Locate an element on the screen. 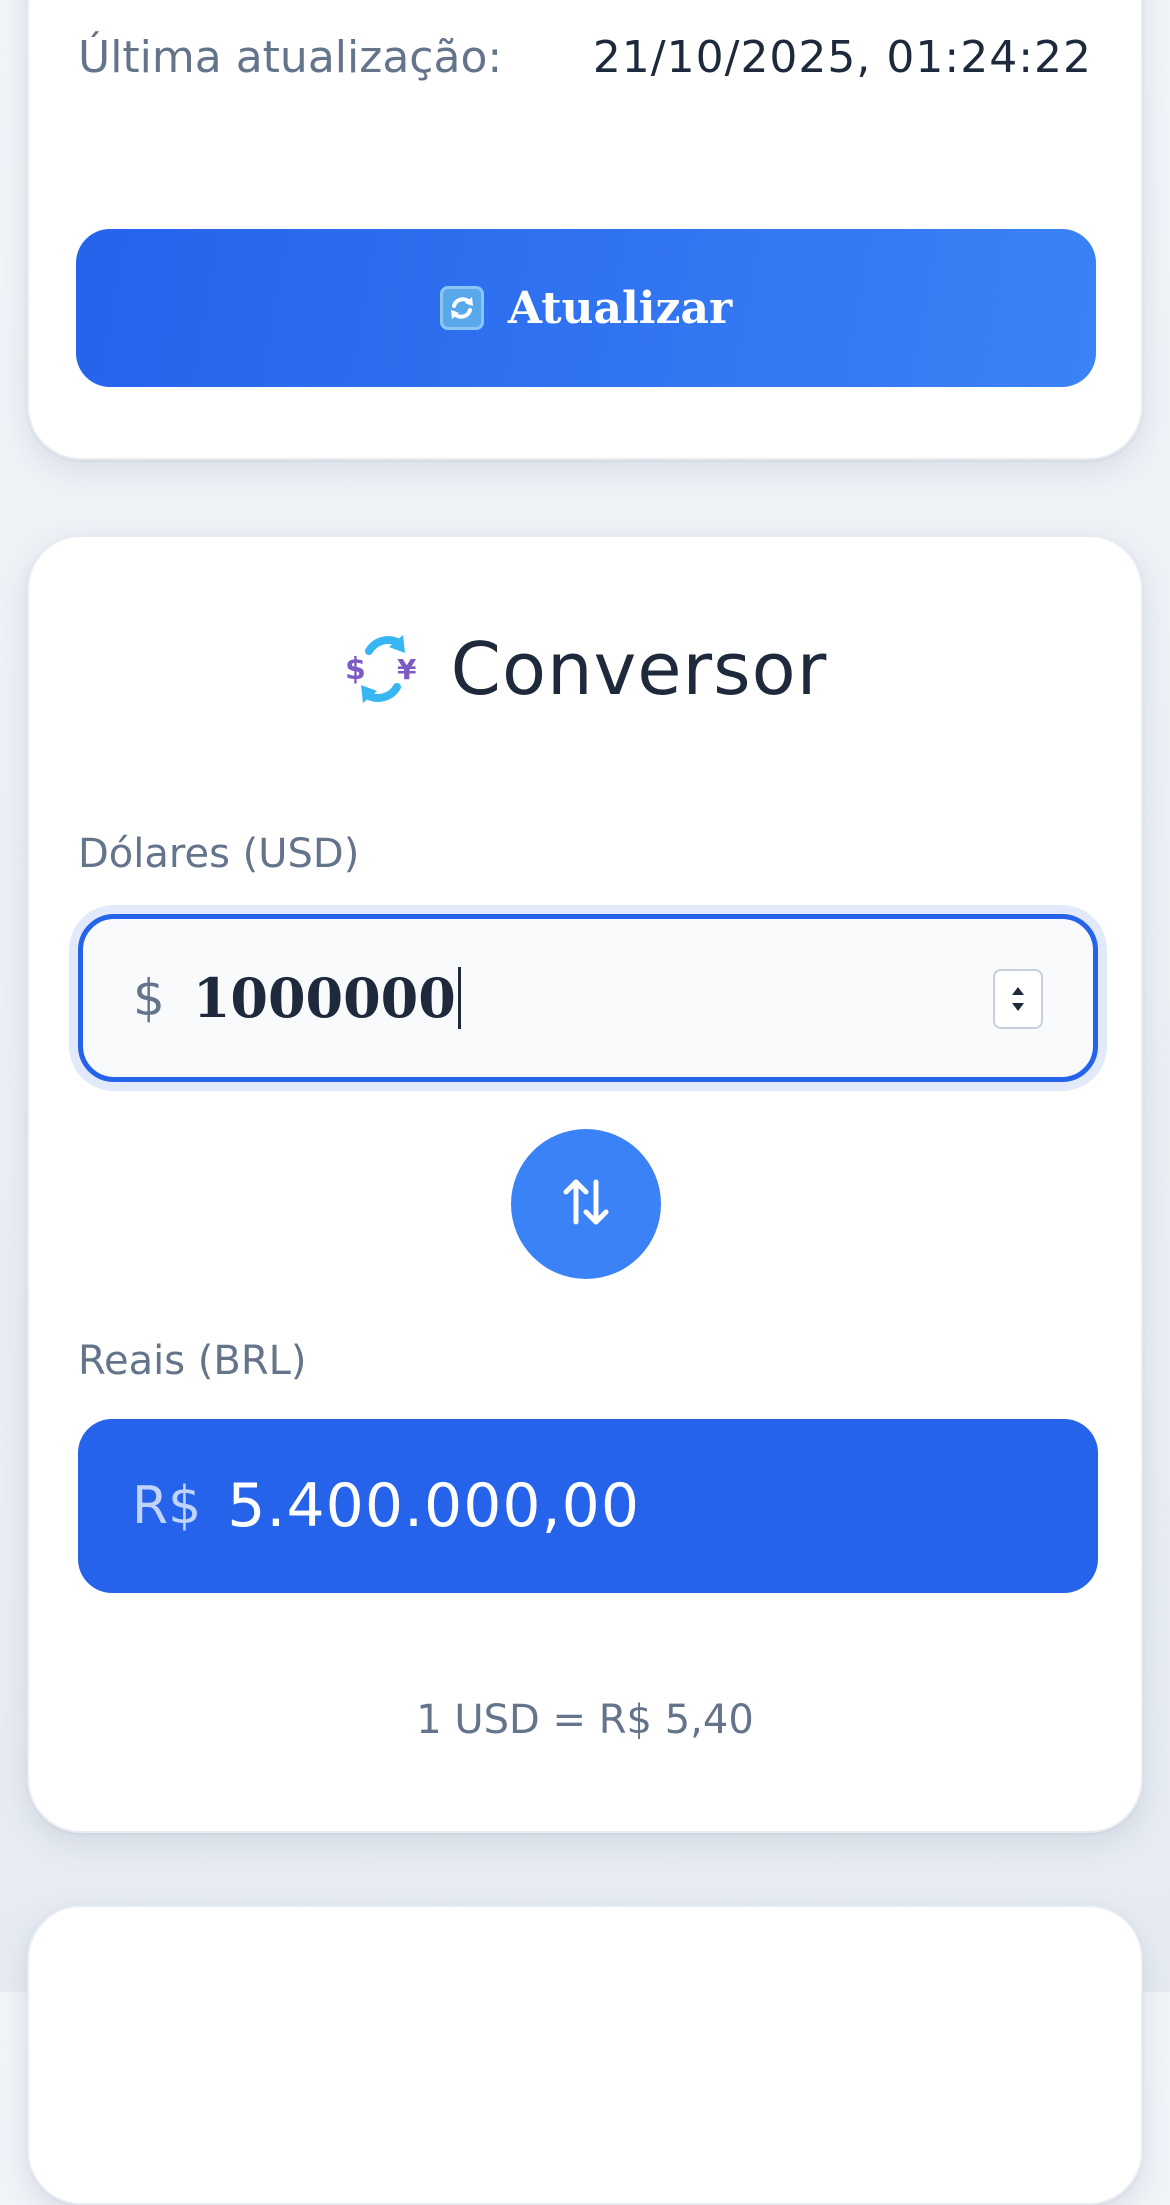  refresh-icon is located at coordinates (461, 308).